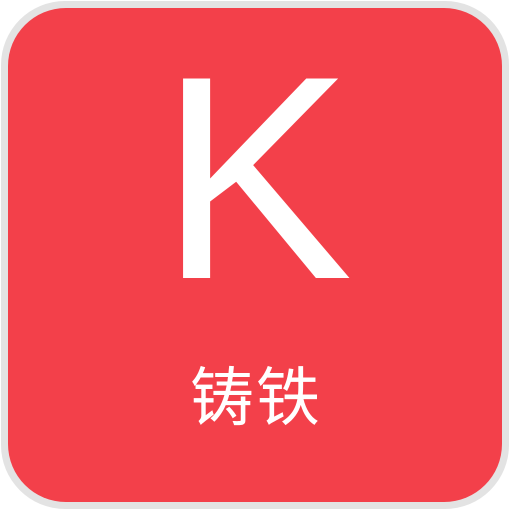  What do you see at coordinates (256, 399) in the screenshot?
I see `icon-label: 铸铁` at bounding box center [256, 399].